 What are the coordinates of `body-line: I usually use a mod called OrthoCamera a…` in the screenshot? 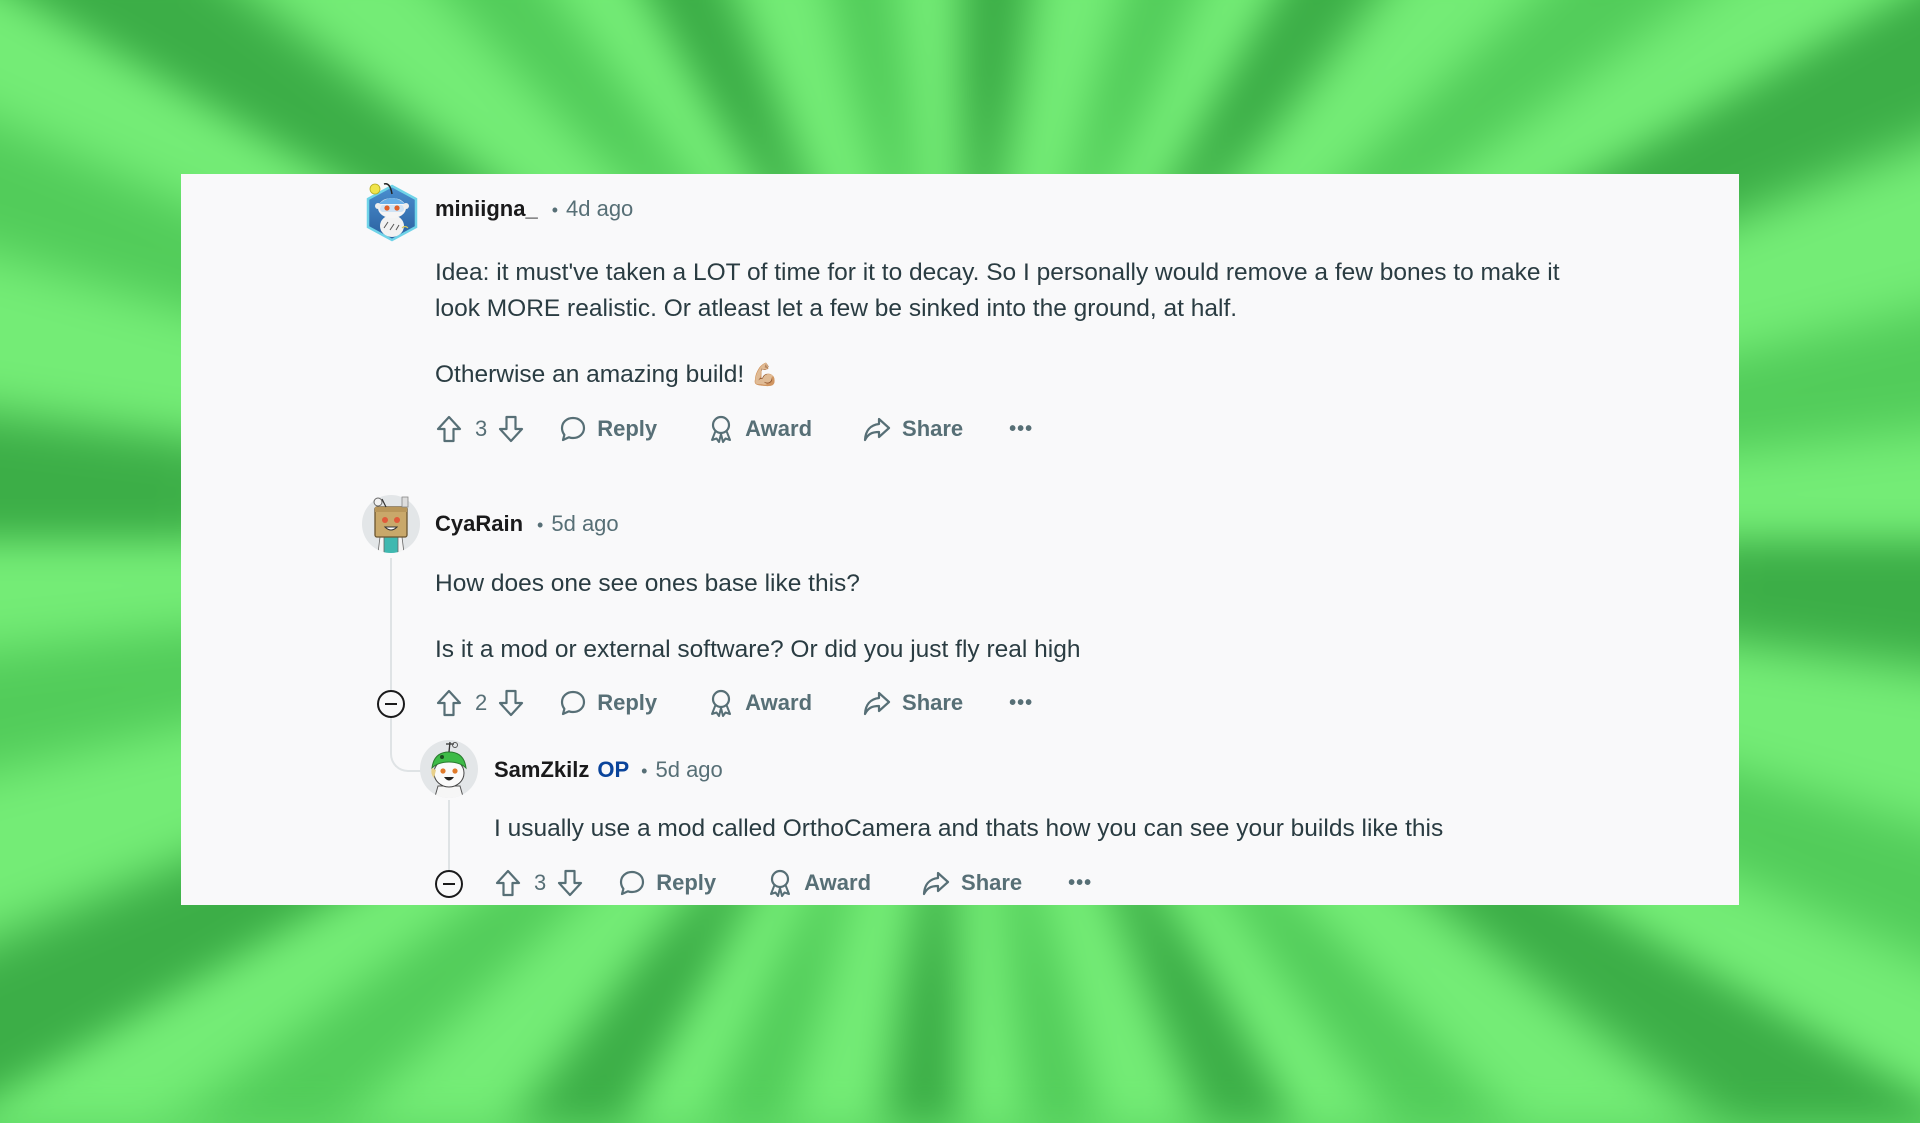 It's located at (969, 828).